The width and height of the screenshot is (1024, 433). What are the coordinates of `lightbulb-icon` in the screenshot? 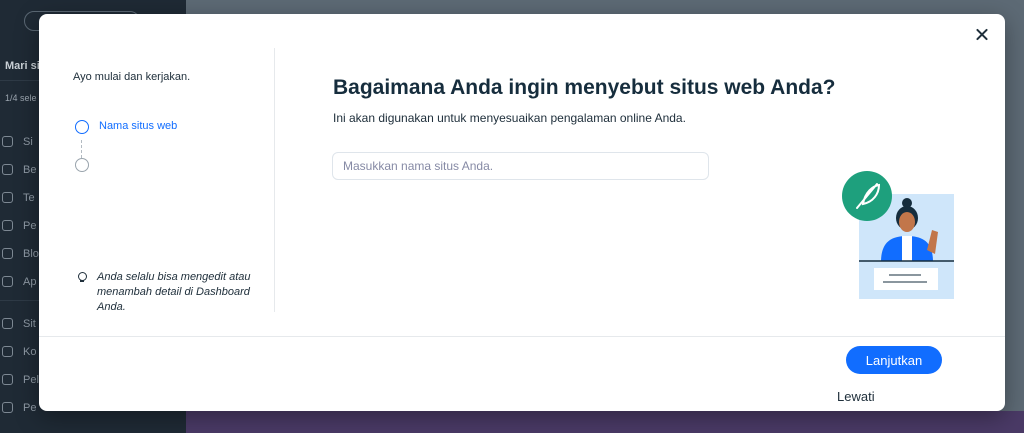 It's located at (82, 277).